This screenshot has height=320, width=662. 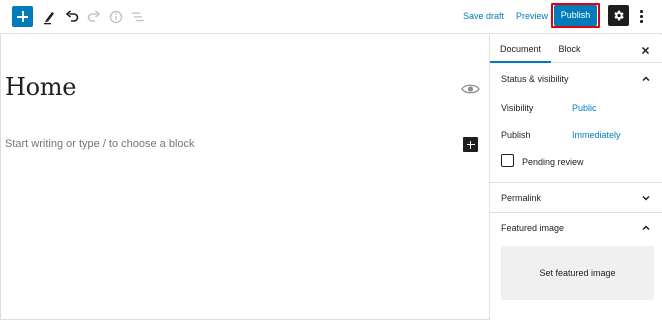 What do you see at coordinates (517, 108) in the screenshot?
I see `visibility-label: Visibility` at bounding box center [517, 108].